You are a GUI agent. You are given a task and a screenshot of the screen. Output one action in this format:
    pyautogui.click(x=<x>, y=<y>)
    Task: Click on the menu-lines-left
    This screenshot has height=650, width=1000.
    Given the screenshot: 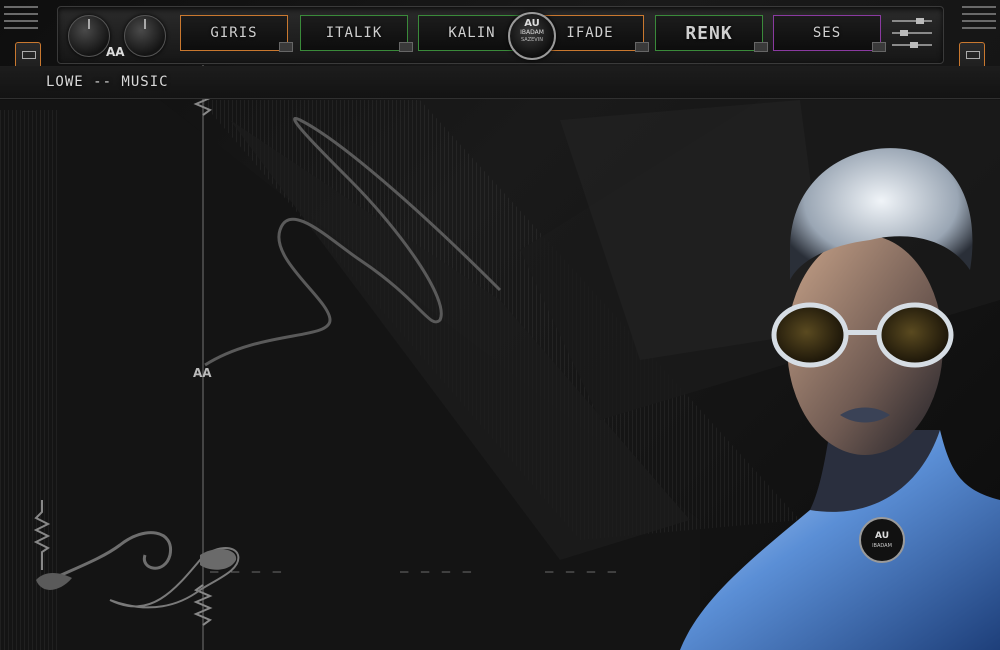 What is the action you would take?
    pyautogui.click(x=21, y=20)
    